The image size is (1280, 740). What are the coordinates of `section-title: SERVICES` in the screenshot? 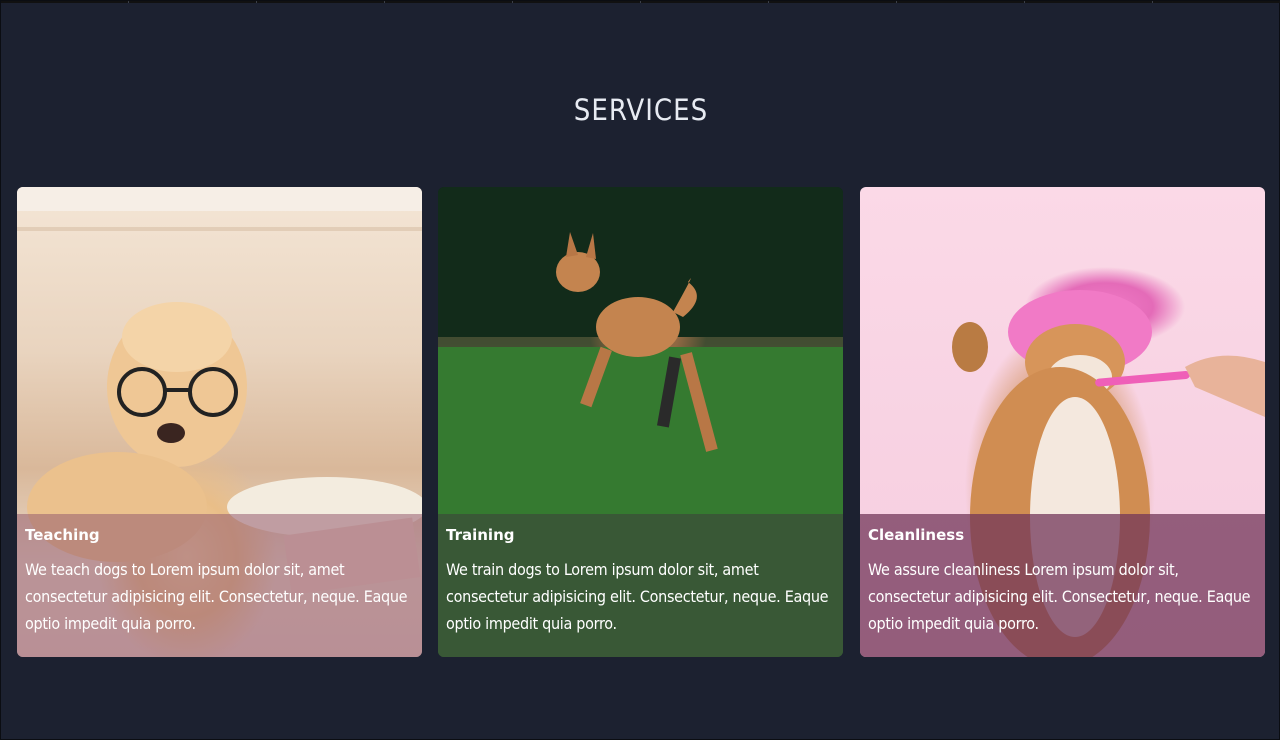 It's located at (641, 110).